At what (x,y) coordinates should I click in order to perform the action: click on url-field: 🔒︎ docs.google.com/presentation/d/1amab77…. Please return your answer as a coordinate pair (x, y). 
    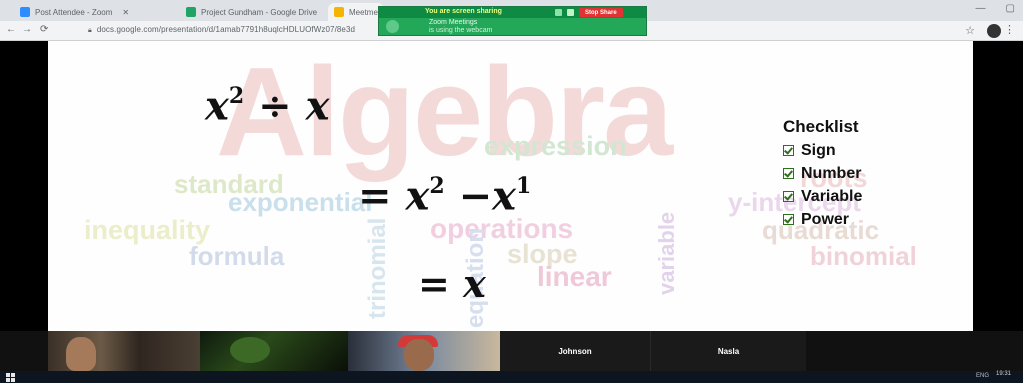
    Looking at the image, I should click on (221, 30).